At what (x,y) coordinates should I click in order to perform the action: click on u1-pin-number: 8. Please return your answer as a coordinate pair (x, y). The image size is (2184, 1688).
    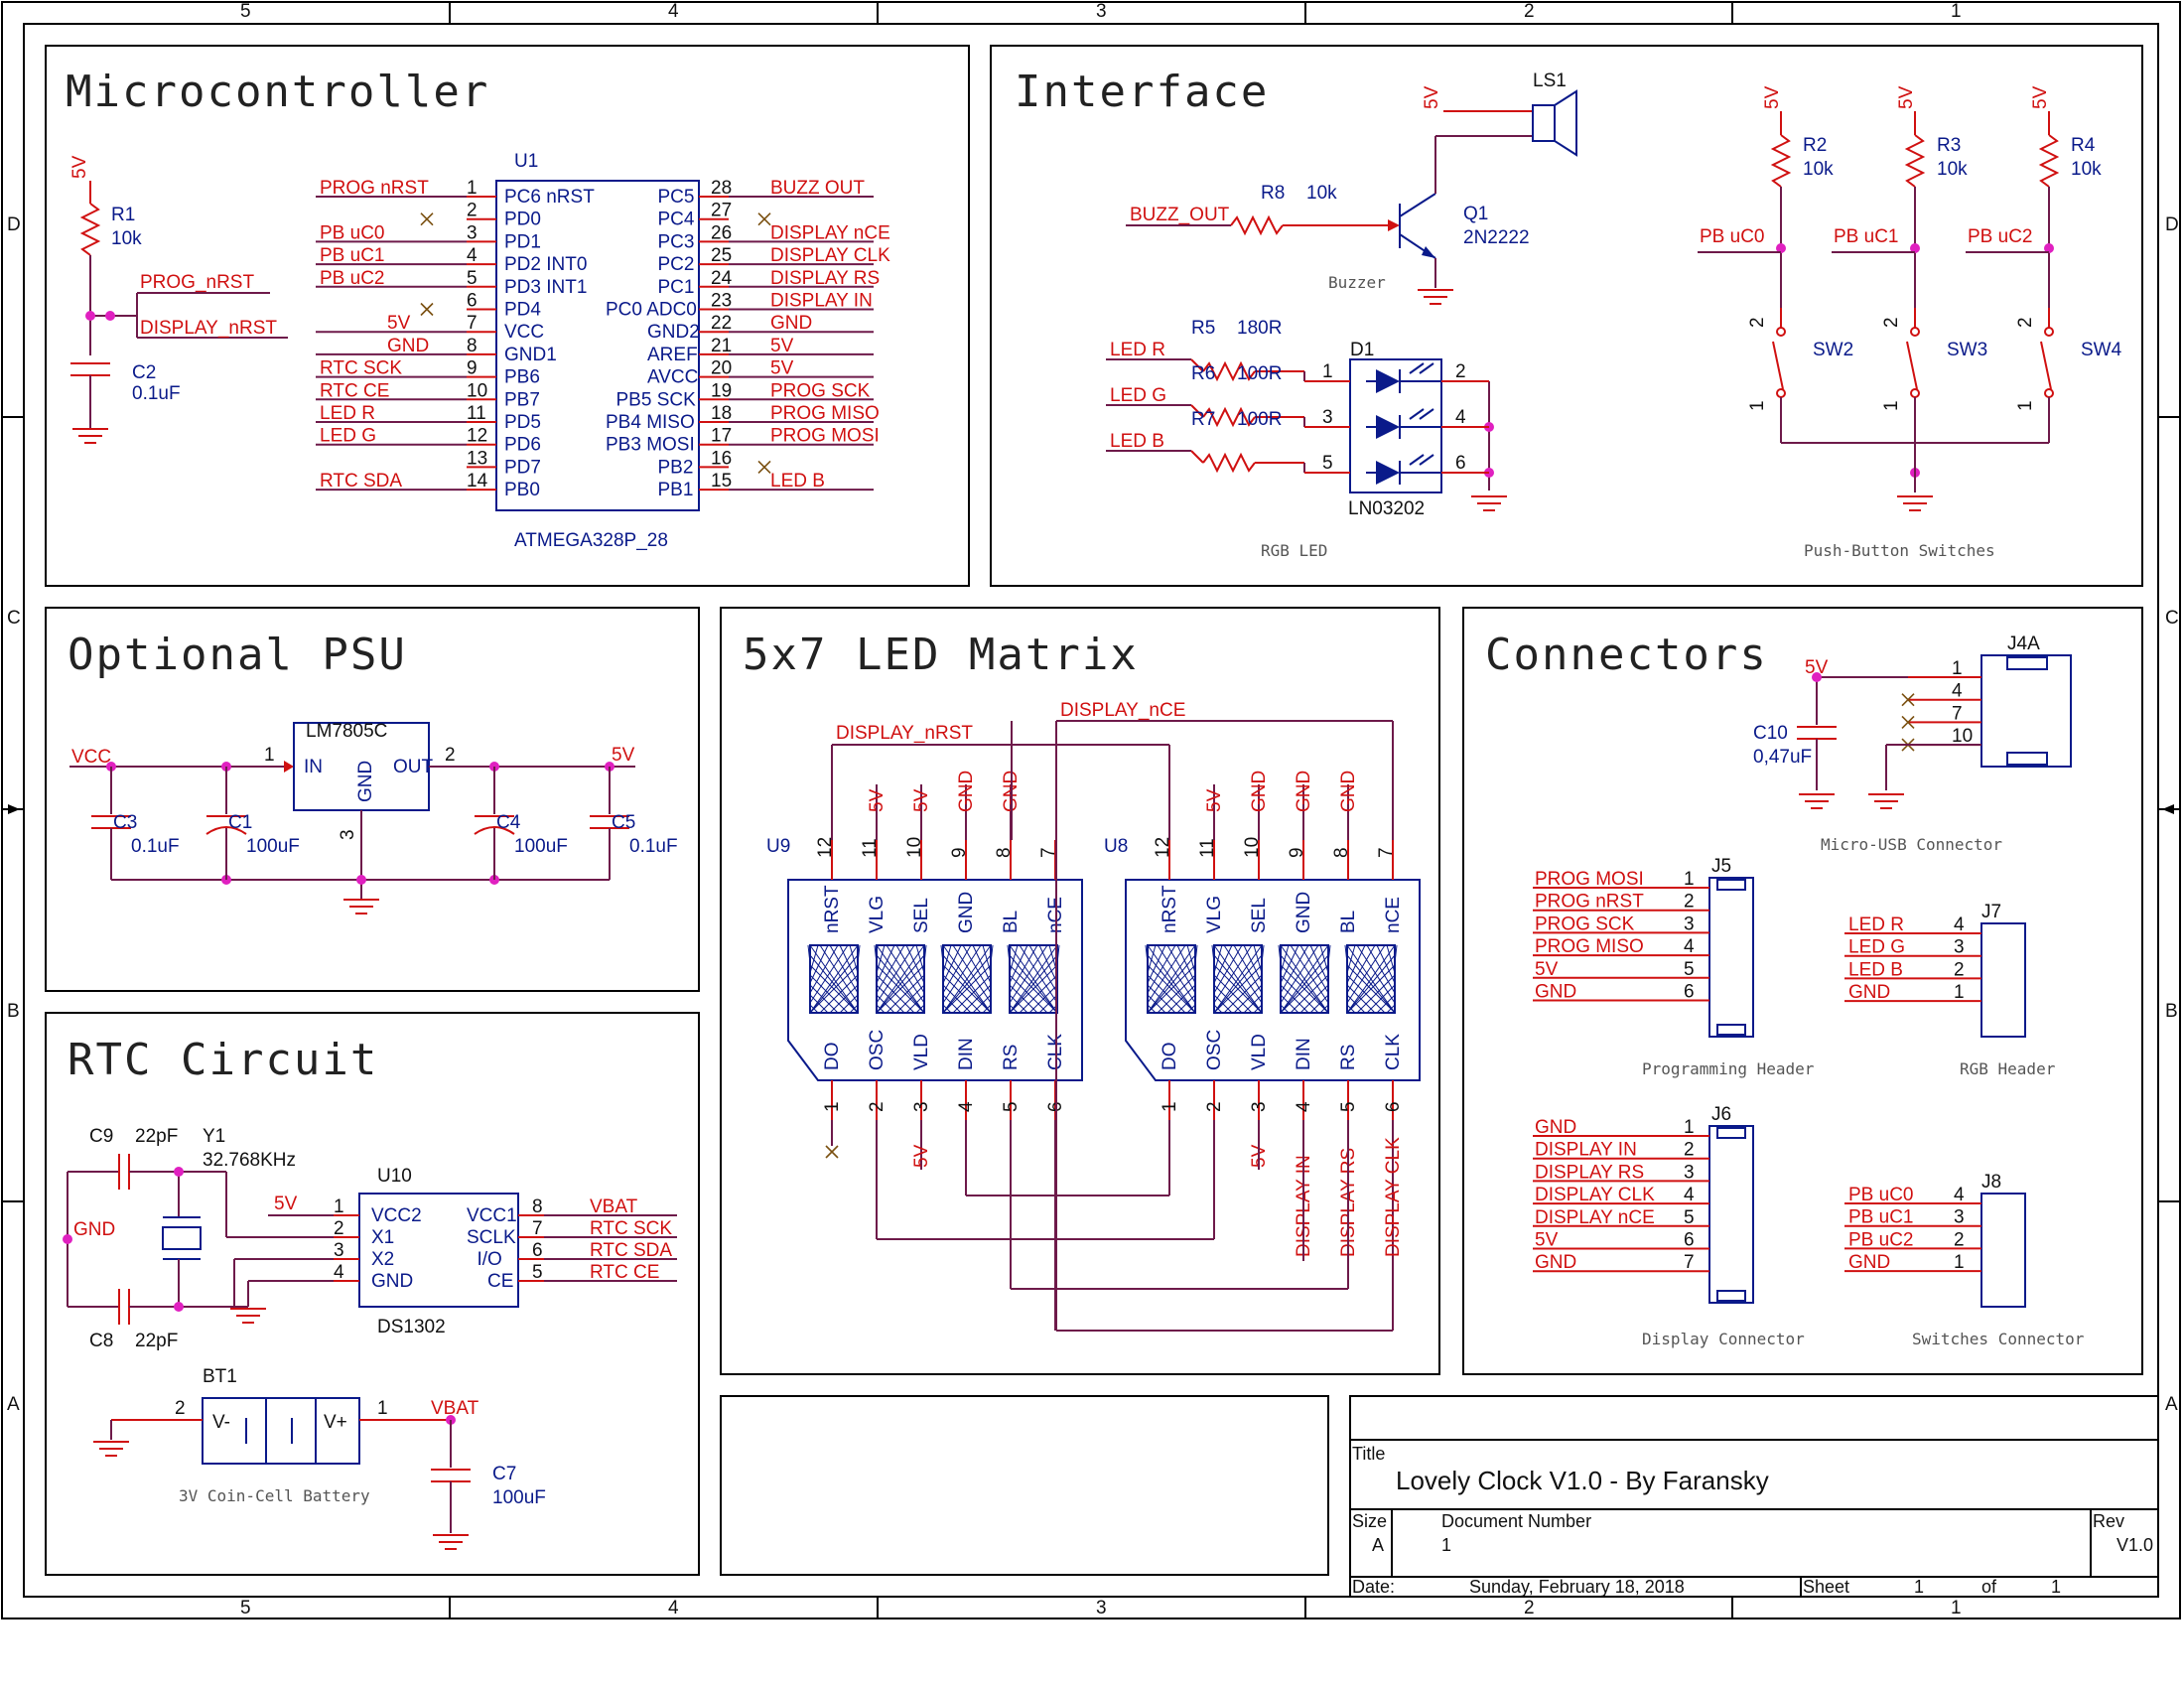
    Looking at the image, I should click on (472, 346).